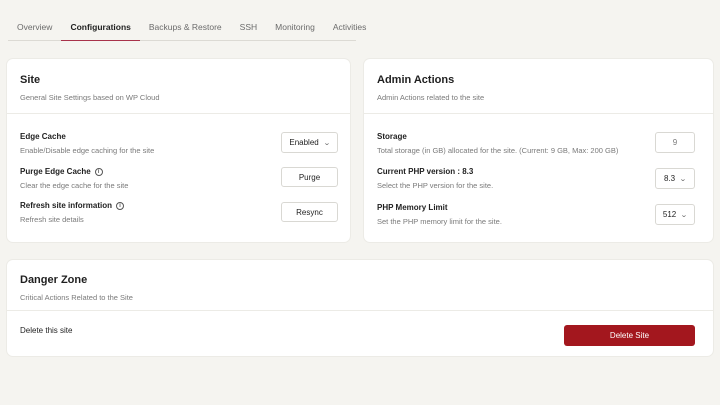  I want to click on tab-ssh: SSH, so click(248, 27).